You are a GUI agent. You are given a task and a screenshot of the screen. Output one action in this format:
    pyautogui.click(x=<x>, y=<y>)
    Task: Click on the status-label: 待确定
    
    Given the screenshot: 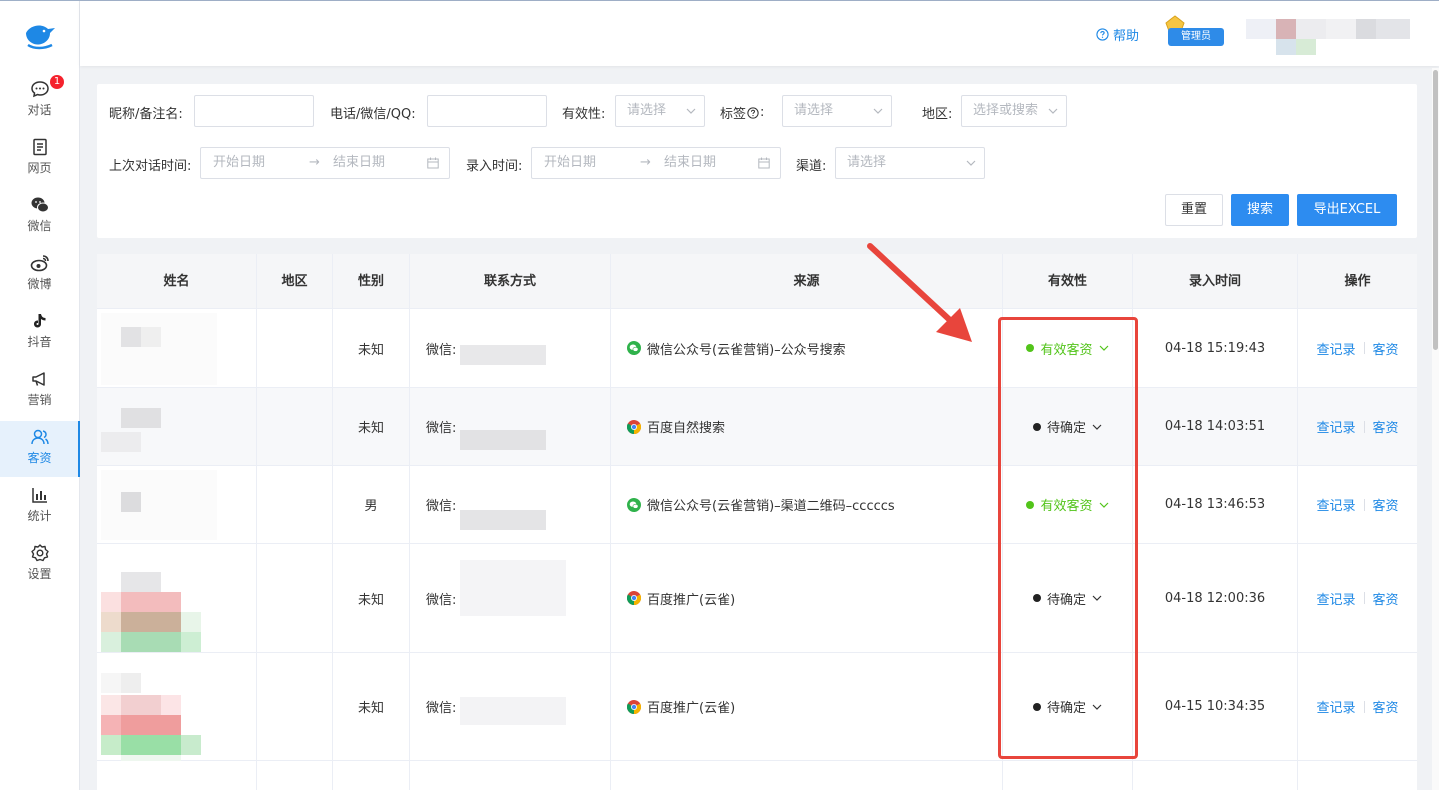 What is the action you would take?
    pyautogui.click(x=1066, y=600)
    